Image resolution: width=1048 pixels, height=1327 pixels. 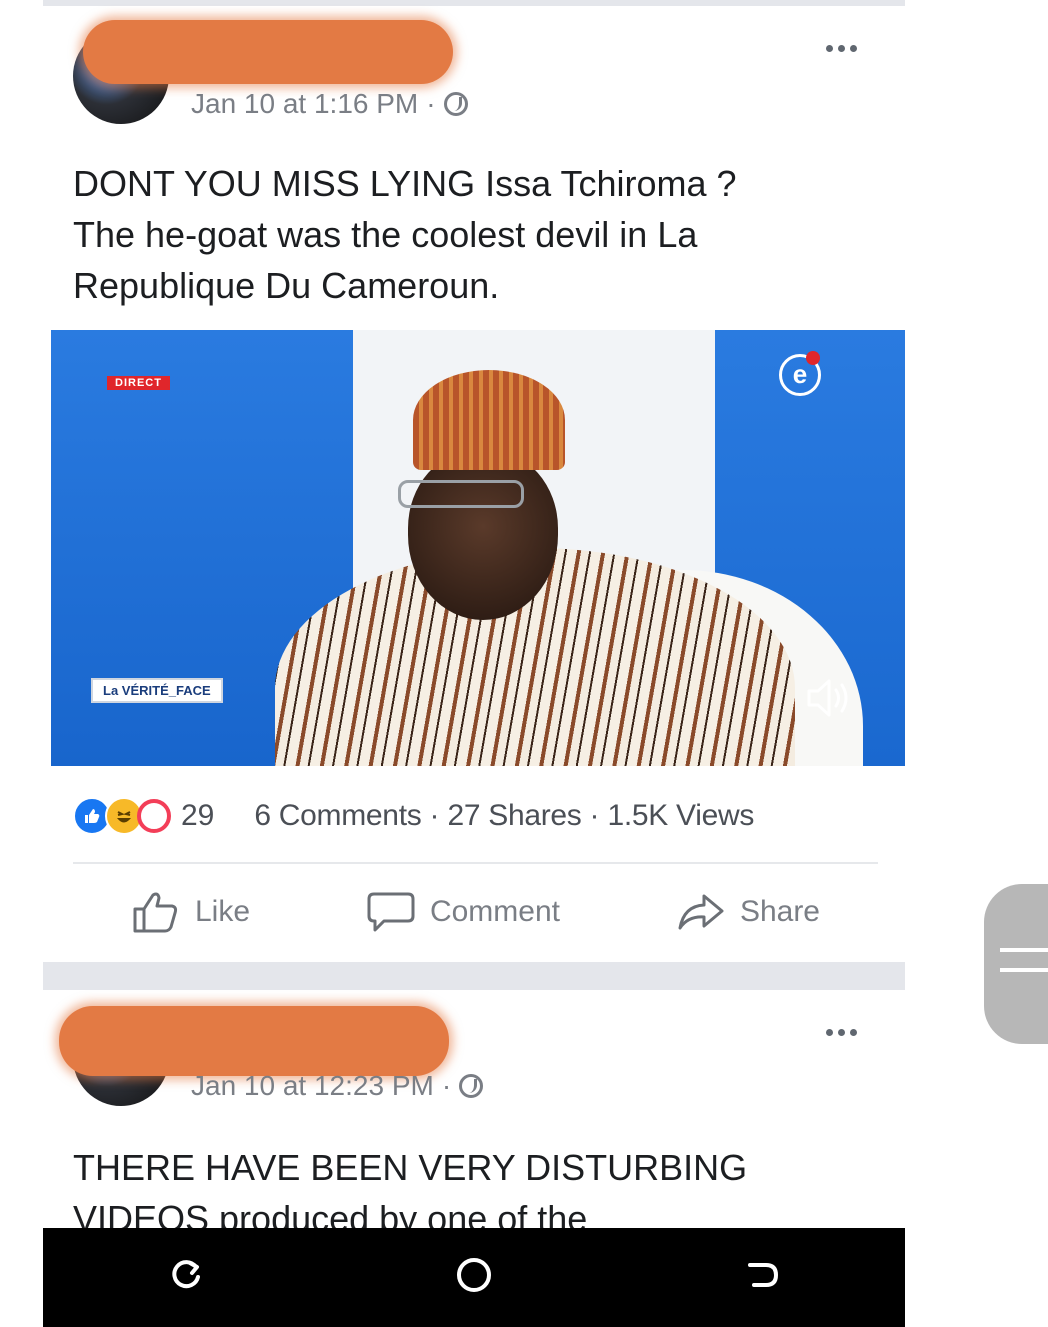 I want to click on post-text-line: Republique Du Cameroun., so click(x=286, y=285).